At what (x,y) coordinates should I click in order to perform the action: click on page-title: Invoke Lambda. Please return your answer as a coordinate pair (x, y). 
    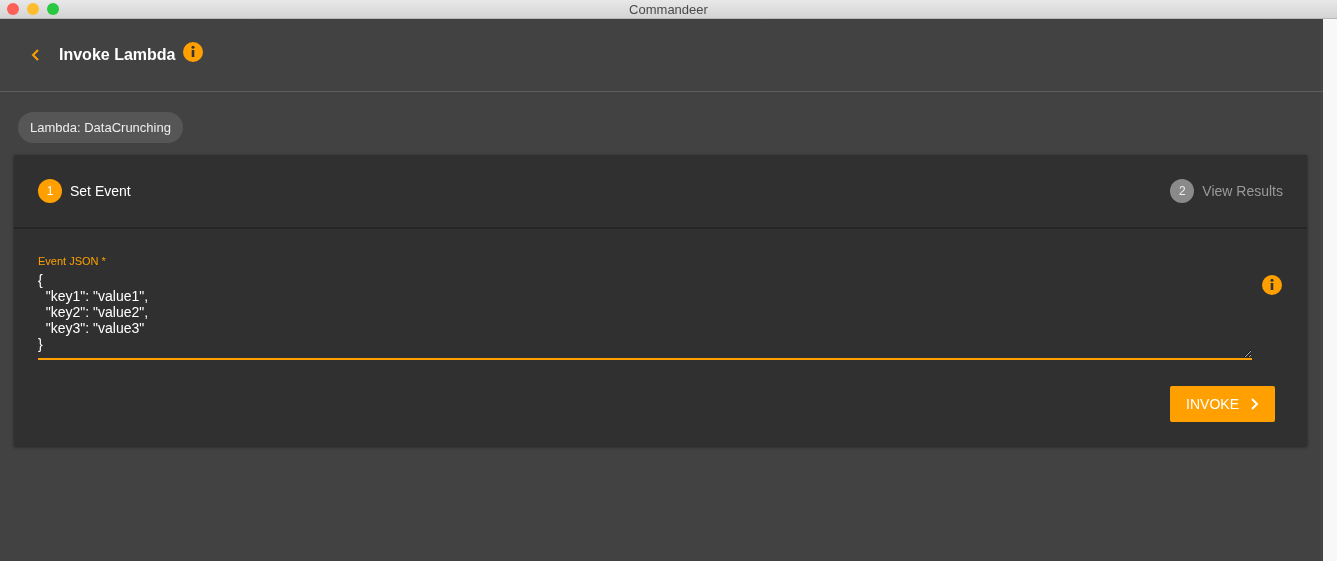
    Looking at the image, I should click on (117, 55).